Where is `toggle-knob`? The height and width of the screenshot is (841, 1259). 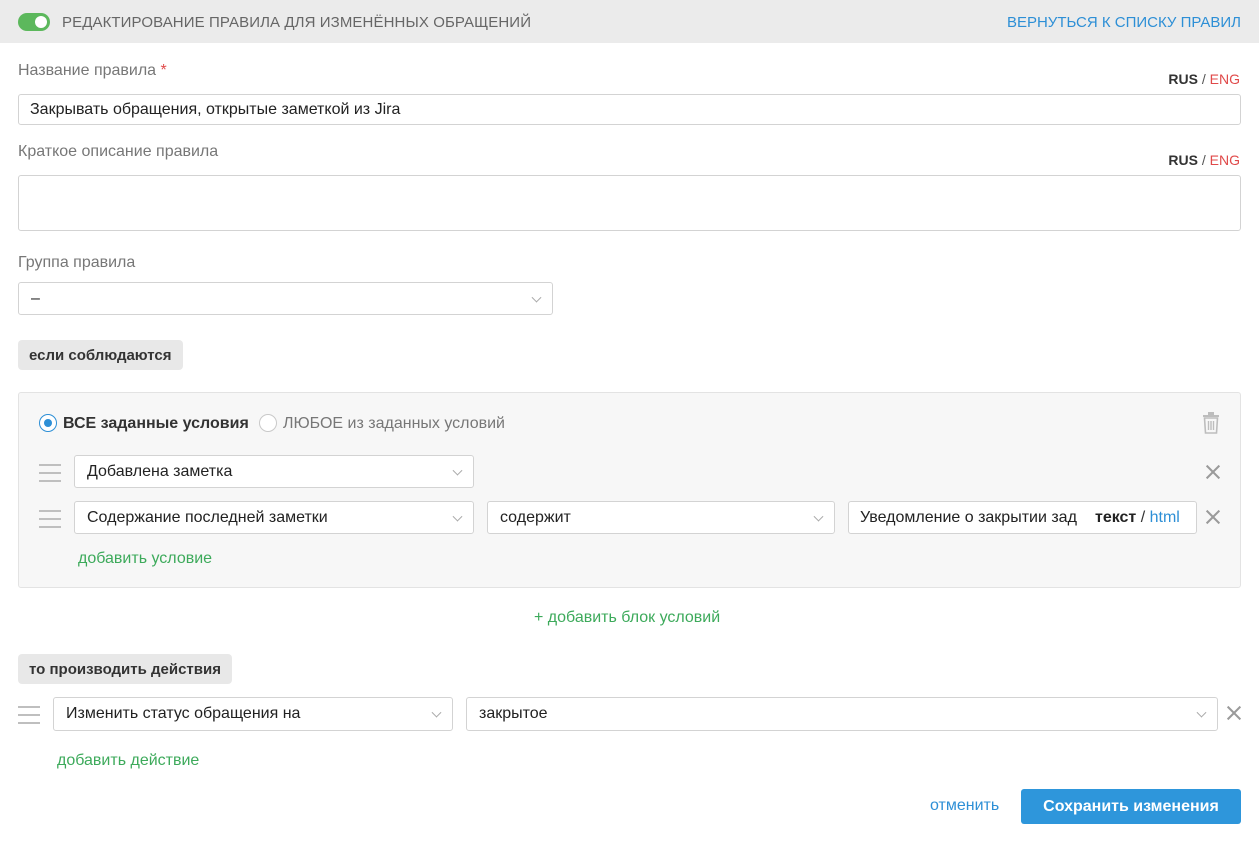
toggle-knob is located at coordinates (41, 22).